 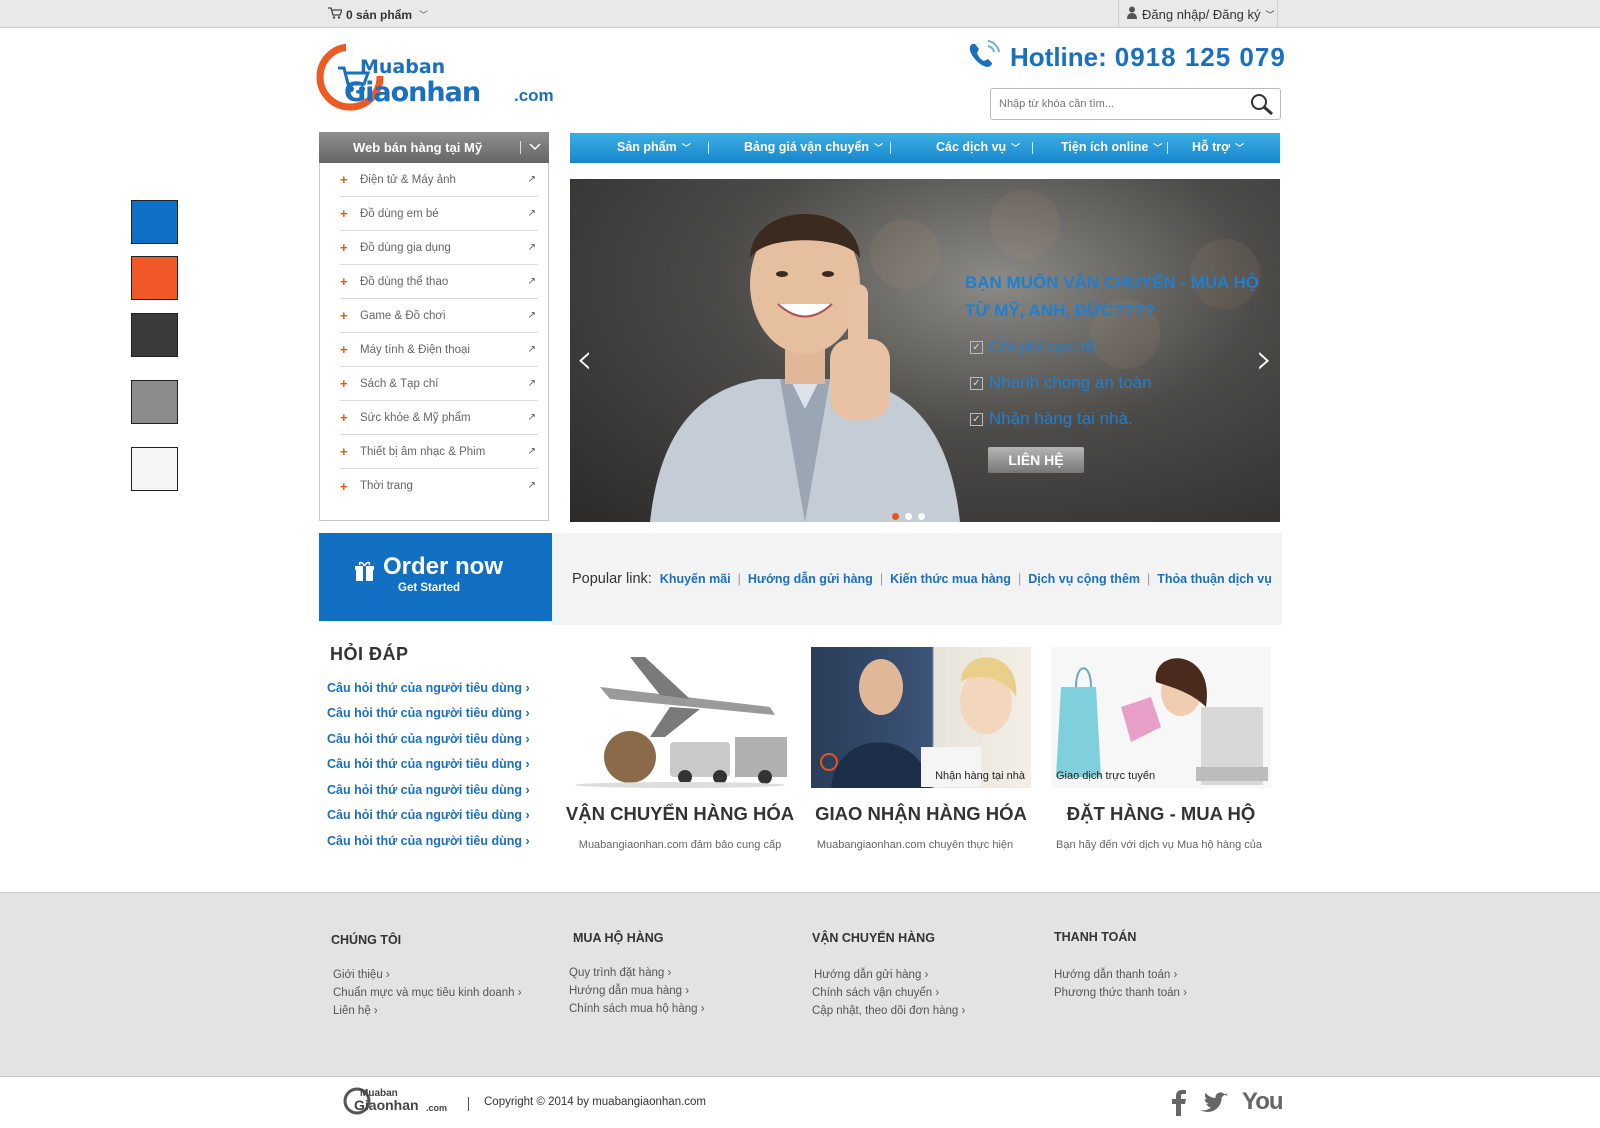 What do you see at coordinates (1263, 1102) in the screenshot?
I see `youtube-icon: You` at bounding box center [1263, 1102].